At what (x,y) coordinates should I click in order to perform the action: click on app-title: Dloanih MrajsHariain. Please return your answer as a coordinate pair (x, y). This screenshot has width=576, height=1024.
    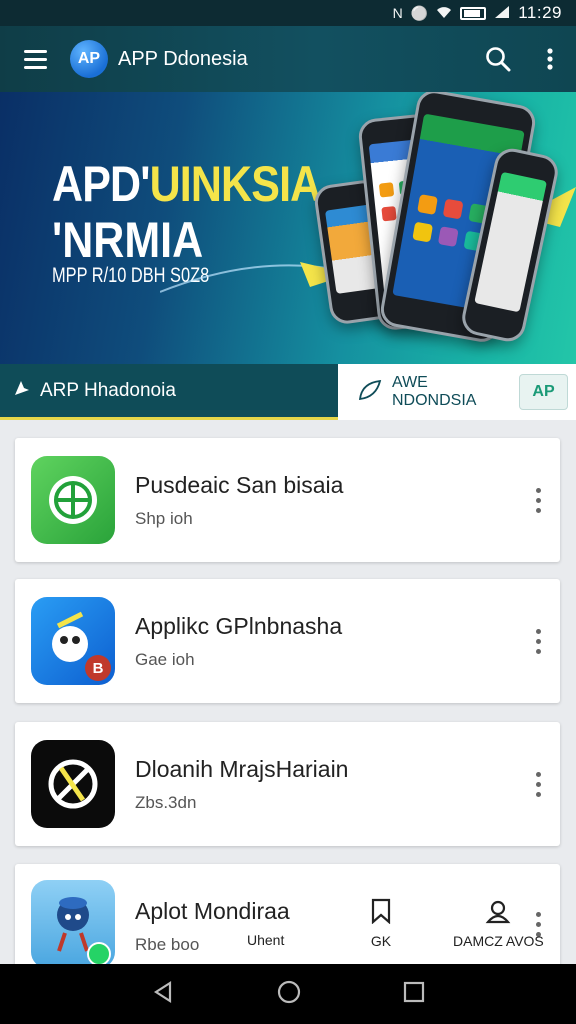
    Looking at the image, I should click on (242, 768).